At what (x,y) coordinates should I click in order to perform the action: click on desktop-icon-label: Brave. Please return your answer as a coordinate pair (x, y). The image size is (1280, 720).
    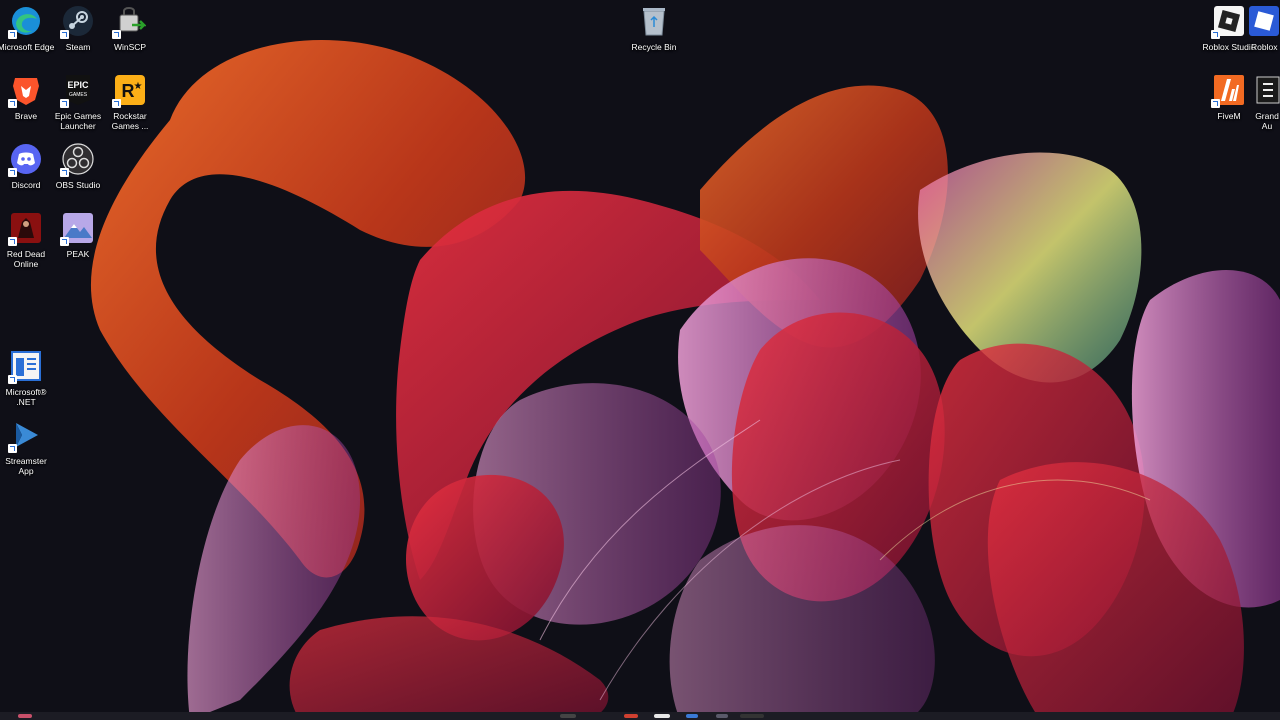
    Looking at the image, I should click on (26, 116).